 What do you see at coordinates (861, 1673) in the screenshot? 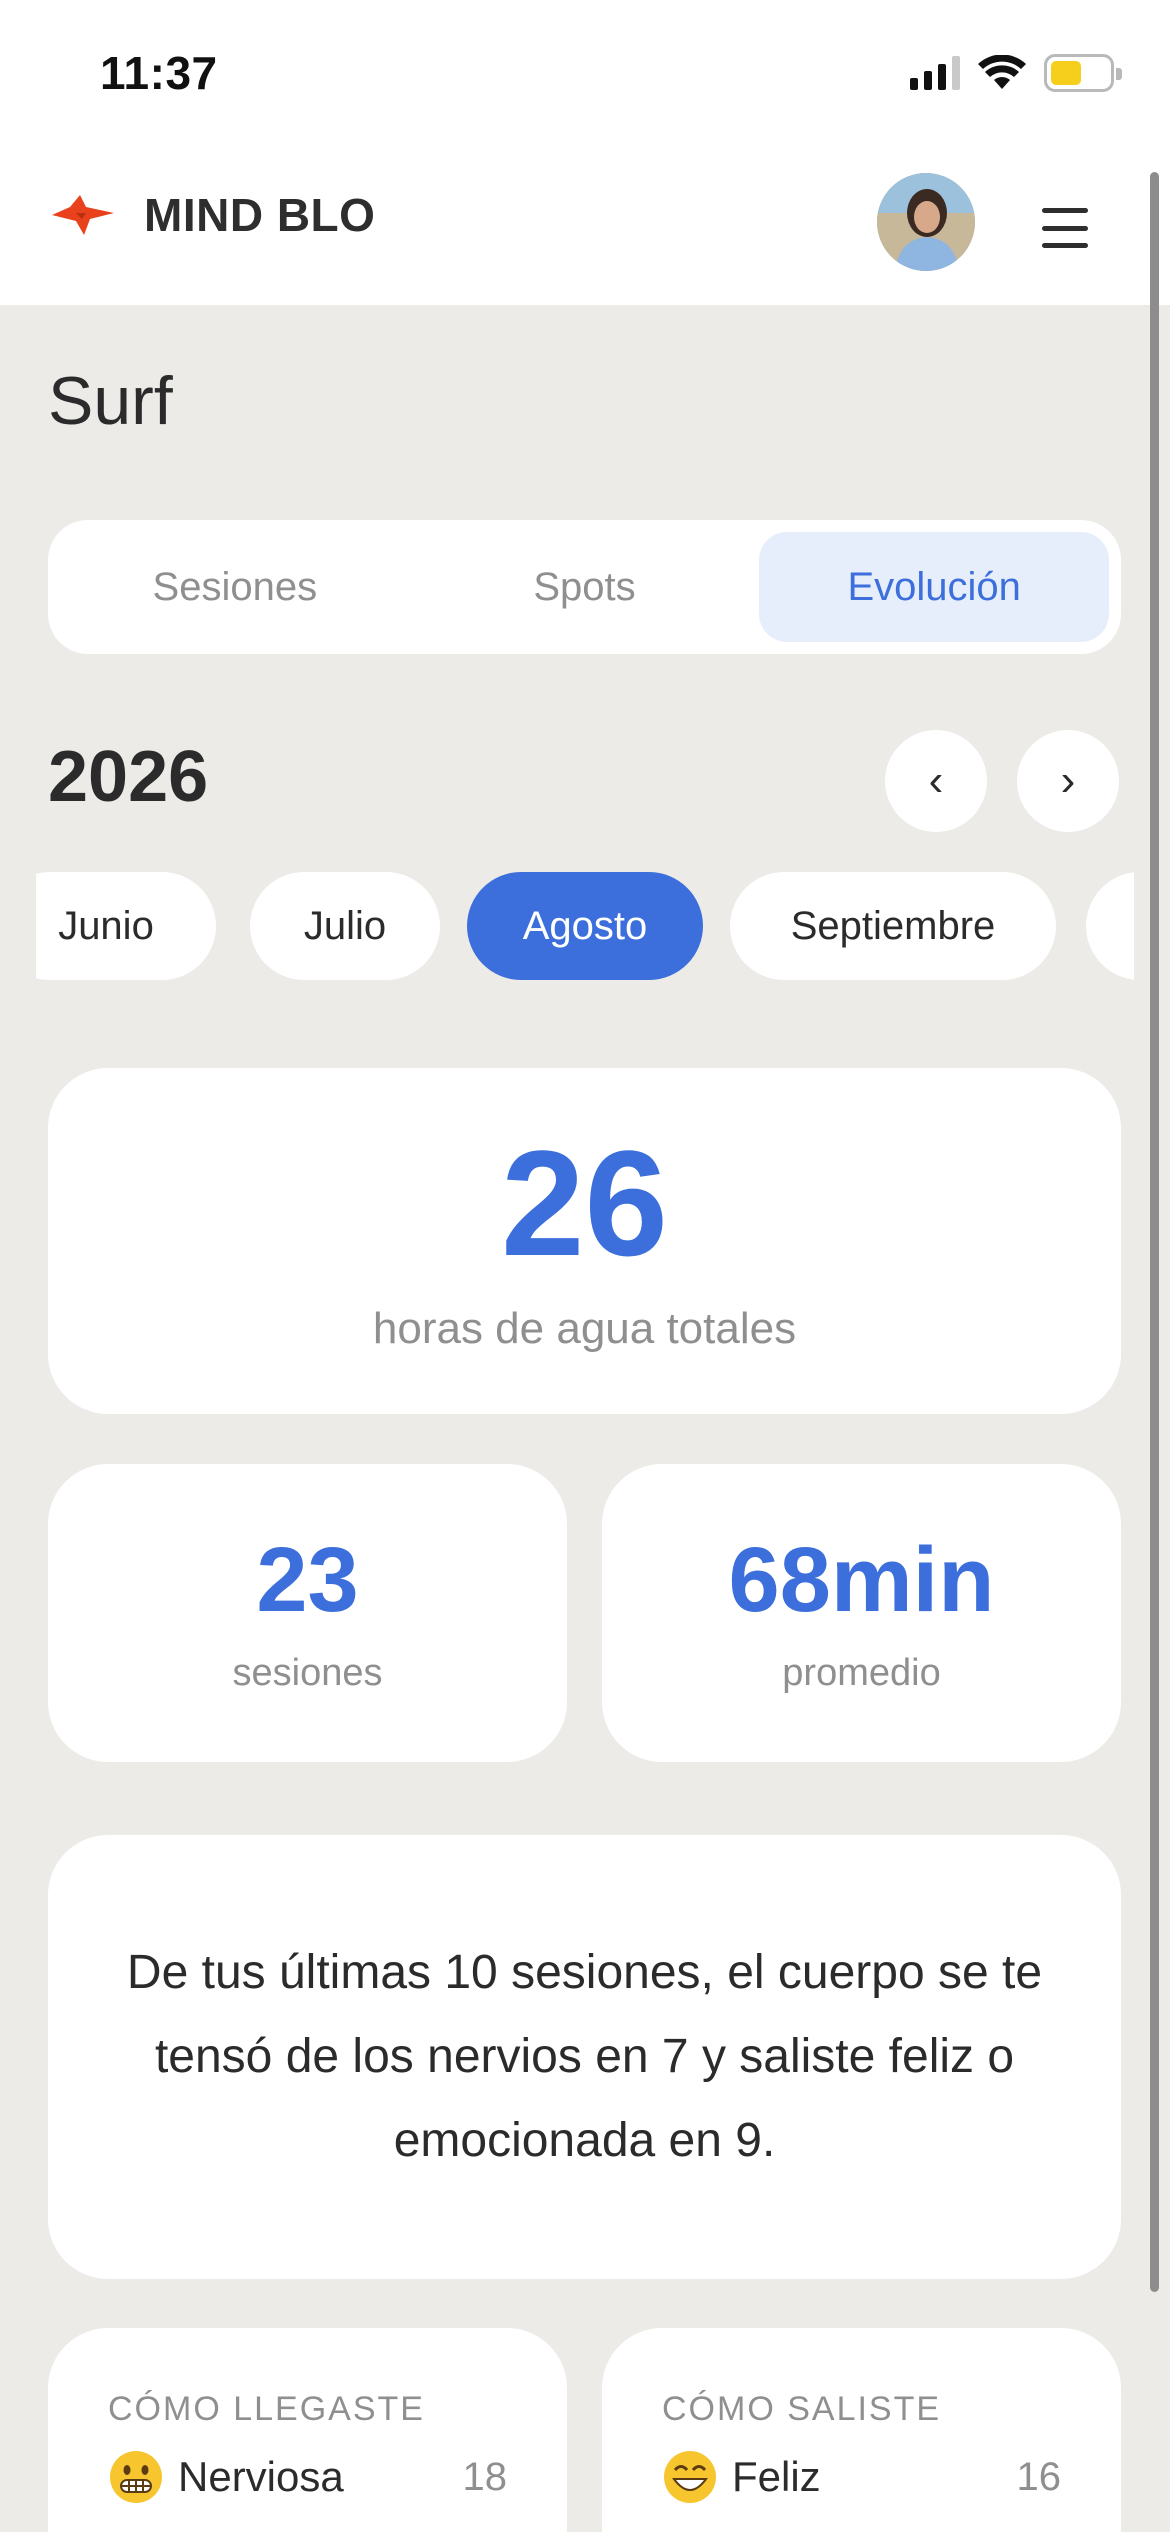
I see `average-label: promedio` at bounding box center [861, 1673].